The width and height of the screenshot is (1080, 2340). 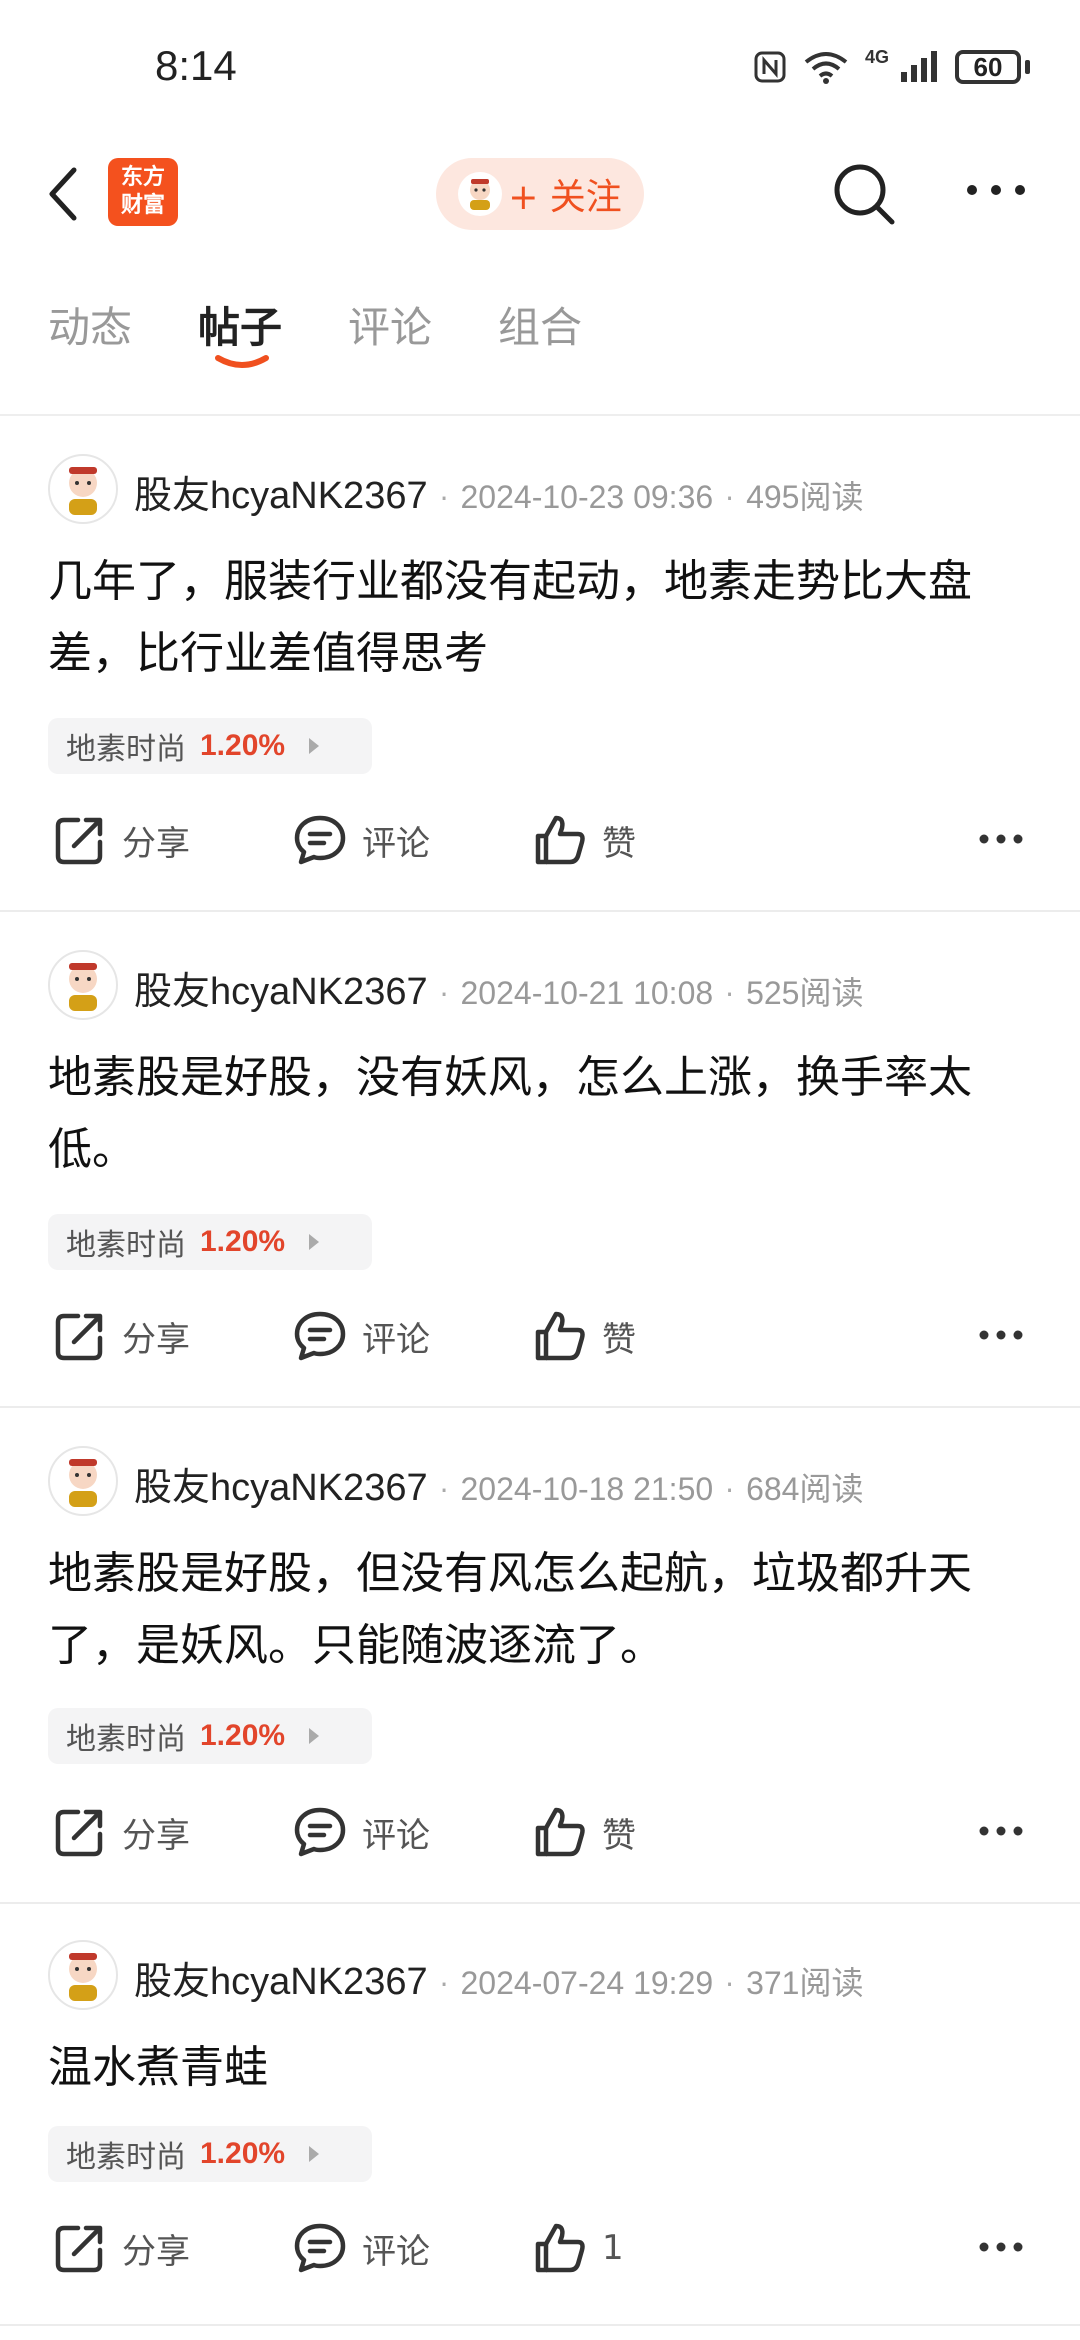 I want to click on tab-posts: 帖子, so click(x=240, y=324).